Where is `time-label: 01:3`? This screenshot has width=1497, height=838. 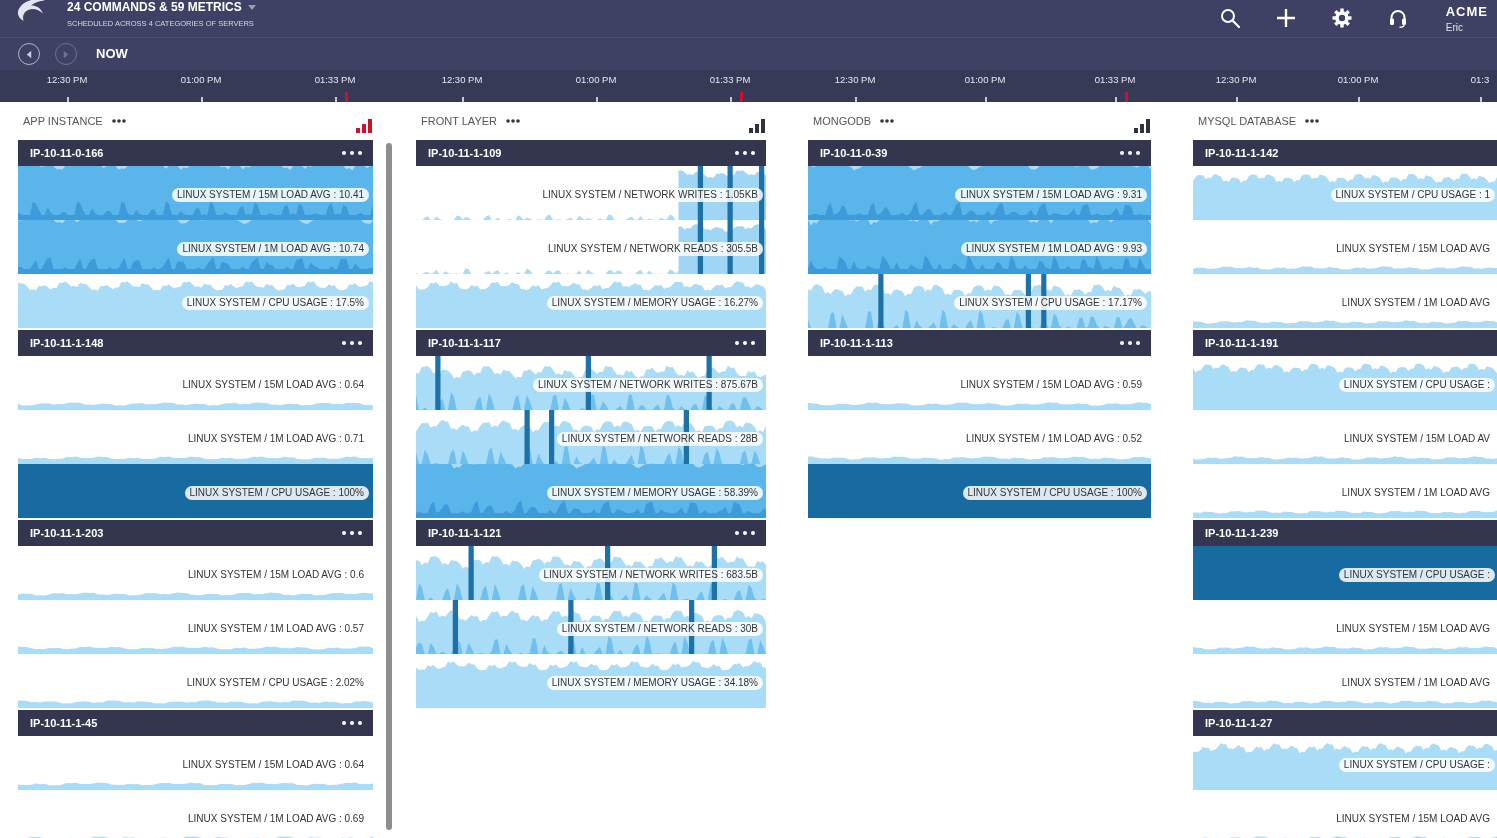
time-label: 01:3 is located at coordinates (1480, 79).